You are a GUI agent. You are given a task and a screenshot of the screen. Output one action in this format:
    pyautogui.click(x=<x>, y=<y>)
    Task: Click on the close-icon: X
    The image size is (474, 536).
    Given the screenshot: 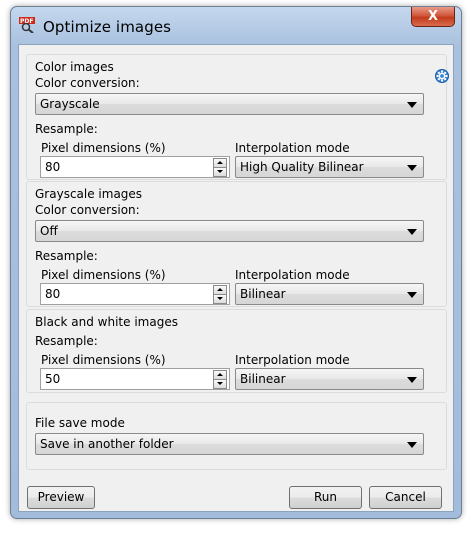 What is the action you would take?
    pyautogui.click(x=433, y=16)
    